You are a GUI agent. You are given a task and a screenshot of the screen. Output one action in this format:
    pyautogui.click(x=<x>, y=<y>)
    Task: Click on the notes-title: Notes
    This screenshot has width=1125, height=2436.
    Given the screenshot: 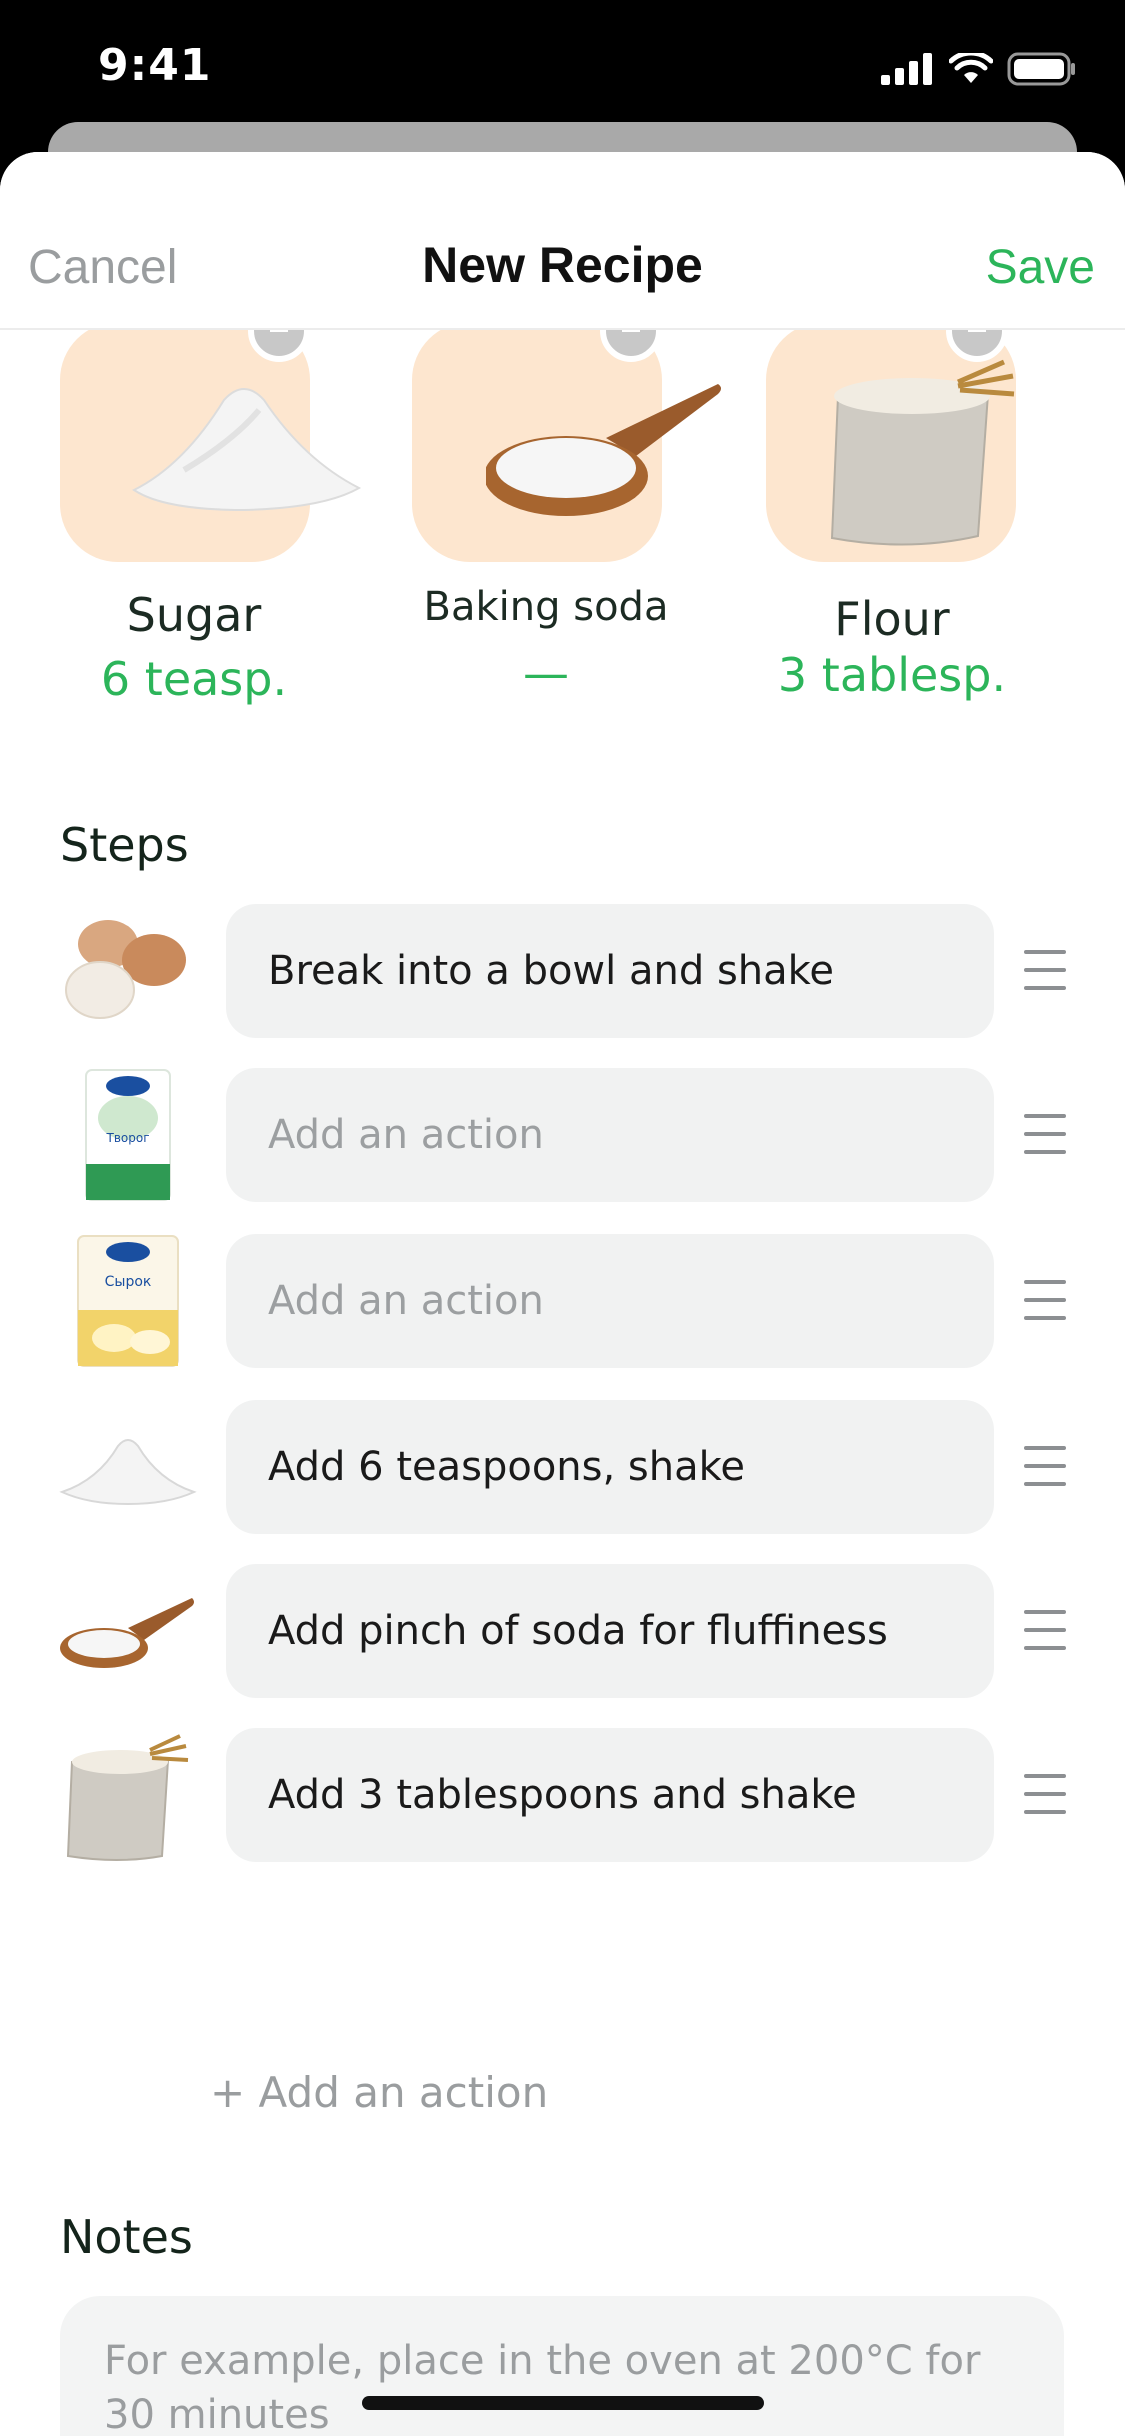 What is the action you would take?
    pyautogui.click(x=126, y=2237)
    